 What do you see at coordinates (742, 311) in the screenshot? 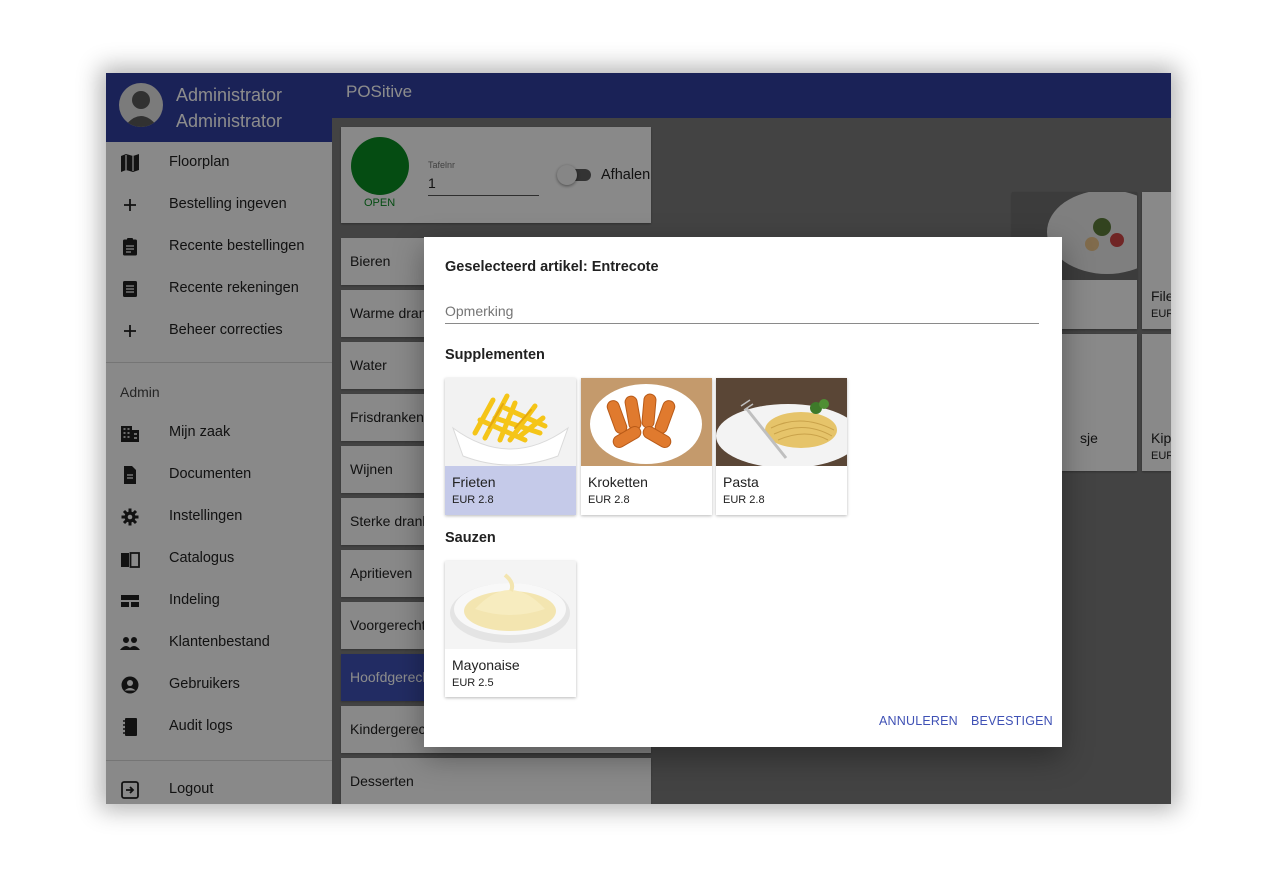
I see `remark-input` at bounding box center [742, 311].